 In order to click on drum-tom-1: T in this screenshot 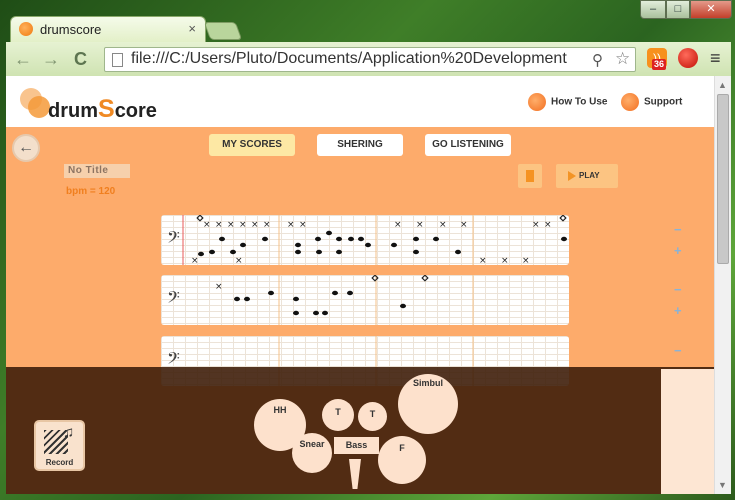, I will do `click(338, 415)`.